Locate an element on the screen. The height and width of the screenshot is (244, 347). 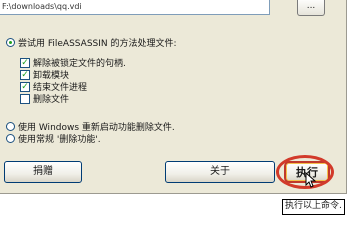
radio-selected-icon is located at coordinates (10, 42).